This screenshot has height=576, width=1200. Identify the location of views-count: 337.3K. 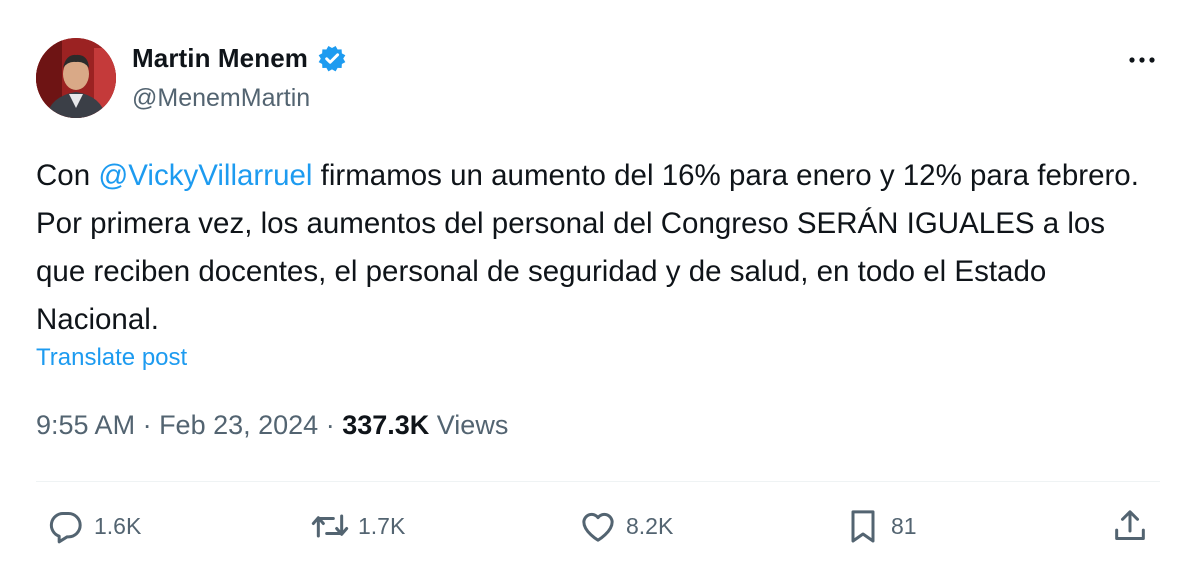
(386, 425).